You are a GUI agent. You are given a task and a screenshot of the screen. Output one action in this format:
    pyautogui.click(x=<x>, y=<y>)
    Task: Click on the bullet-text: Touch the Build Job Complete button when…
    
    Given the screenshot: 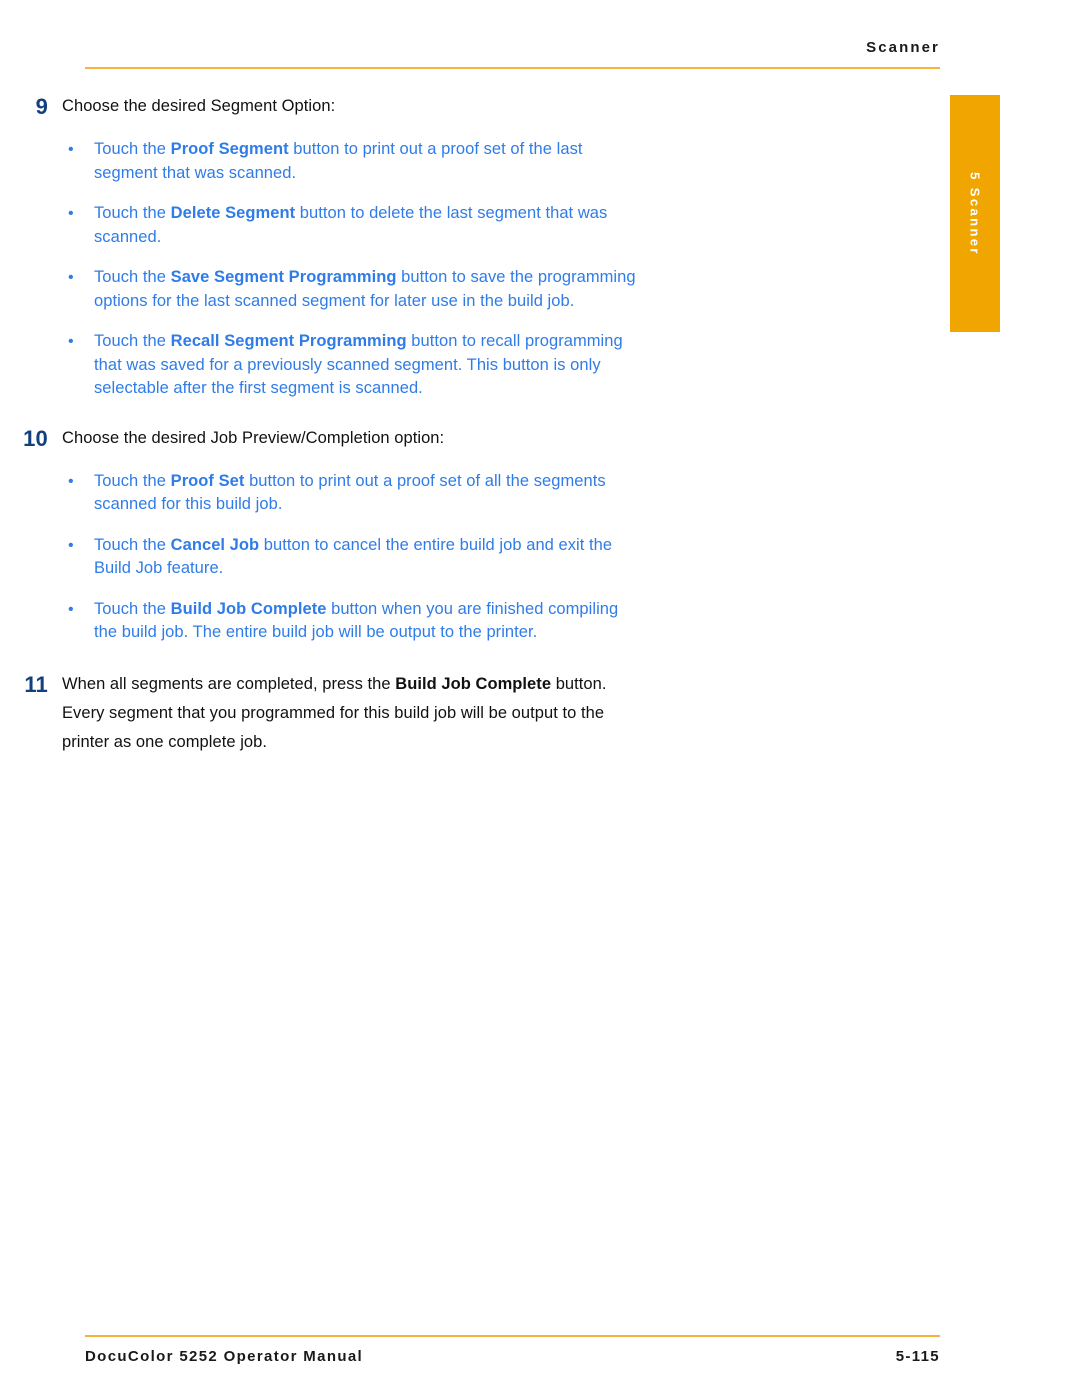 What is the action you would take?
    pyautogui.click(x=356, y=620)
    